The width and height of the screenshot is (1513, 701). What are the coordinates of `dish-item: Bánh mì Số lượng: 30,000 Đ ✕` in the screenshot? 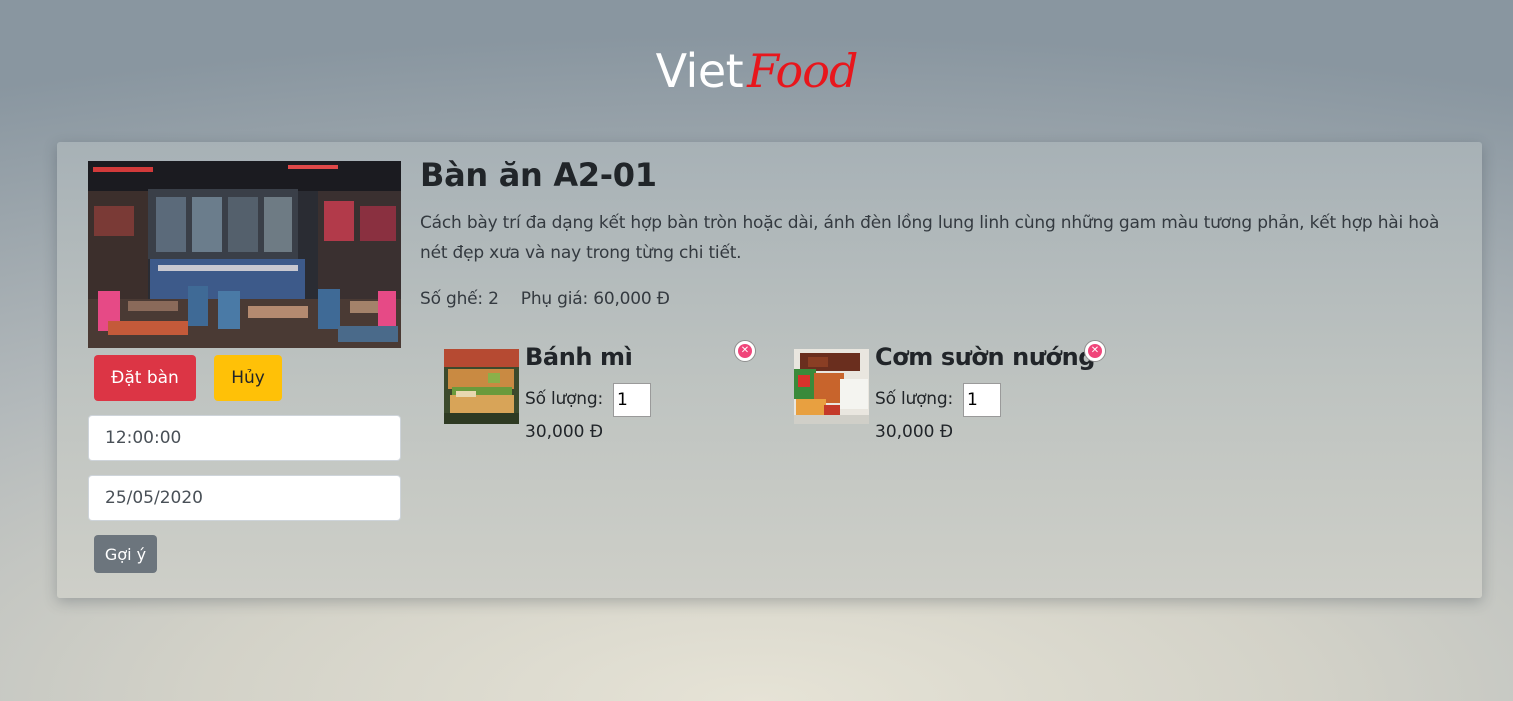 It's located at (604, 399).